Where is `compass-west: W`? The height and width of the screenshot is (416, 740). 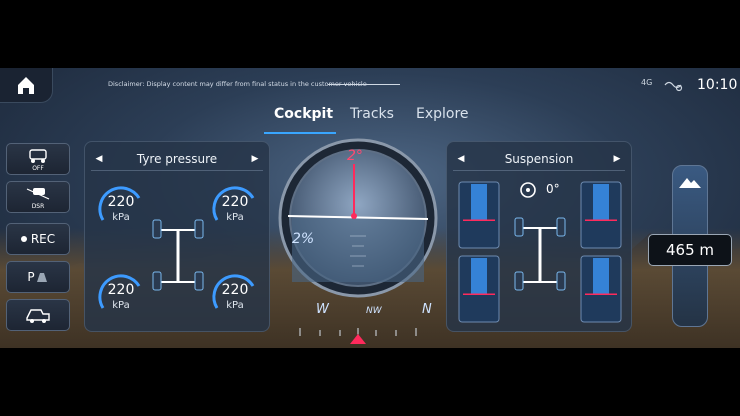 compass-west: W is located at coordinates (322, 309).